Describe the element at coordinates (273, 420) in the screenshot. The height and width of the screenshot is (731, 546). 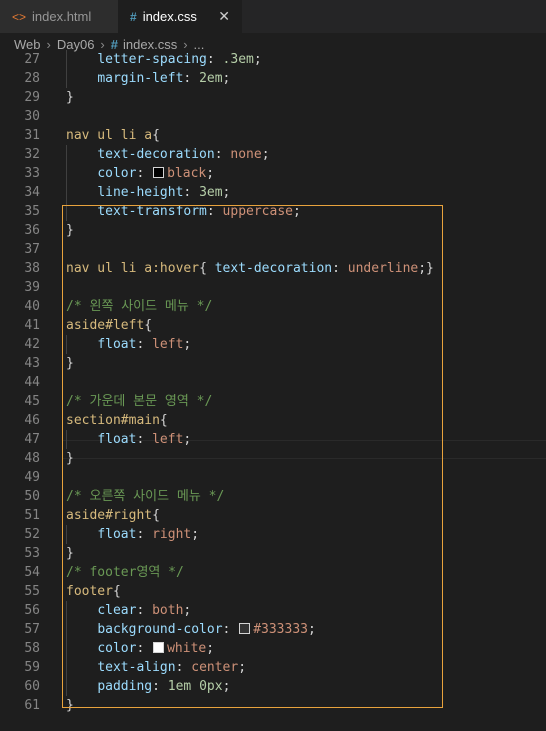
I see `code-line: 46 section#main{` at that location.